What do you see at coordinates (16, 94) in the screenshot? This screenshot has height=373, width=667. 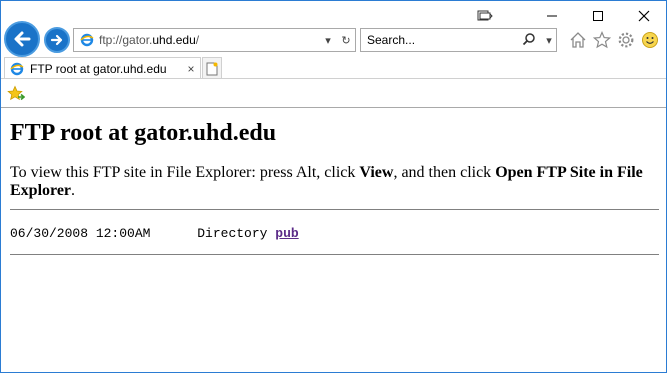 I see `add-to-favorites-bar-icon` at bounding box center [16, 94].